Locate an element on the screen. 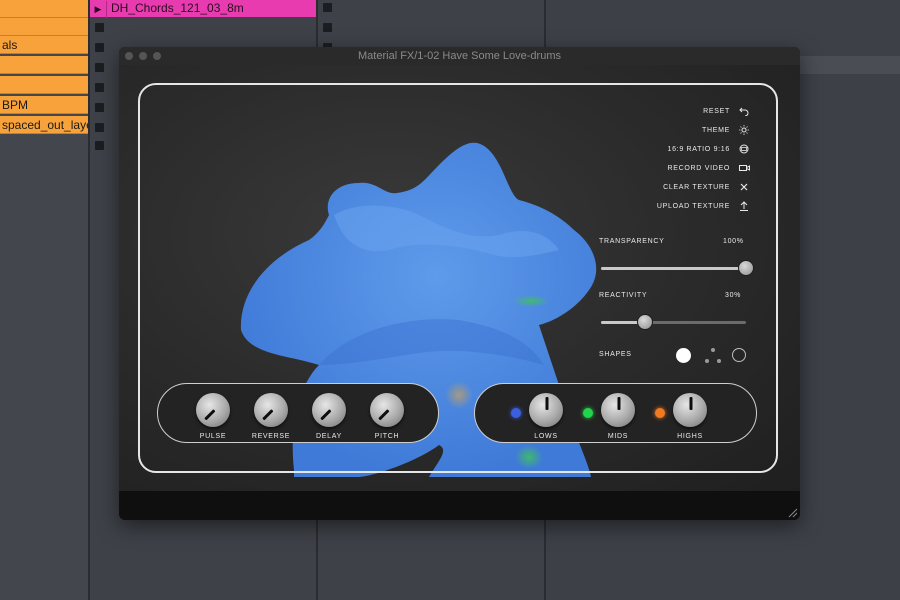 The image size is (900, 600). upload-texture-label: UPLOAD TEXTURE is located at coordinates (693, 206).